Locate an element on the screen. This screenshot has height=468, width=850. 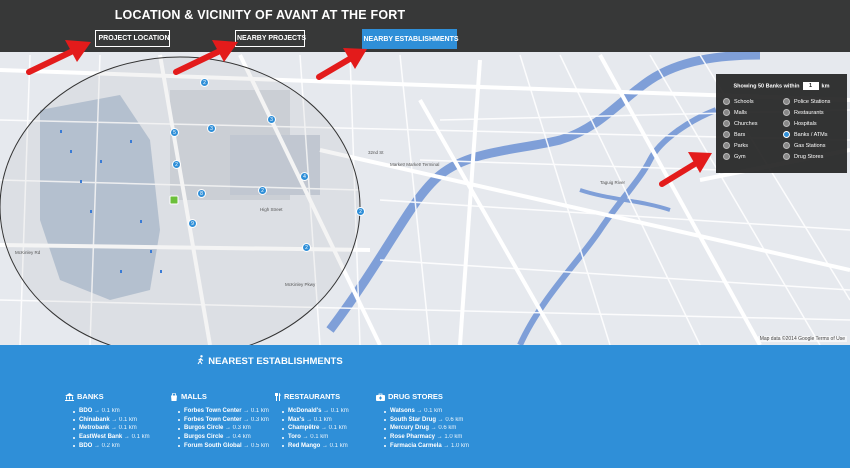
filter-option-gas-stations: Gas Stations is located at coordinates (804, 145).